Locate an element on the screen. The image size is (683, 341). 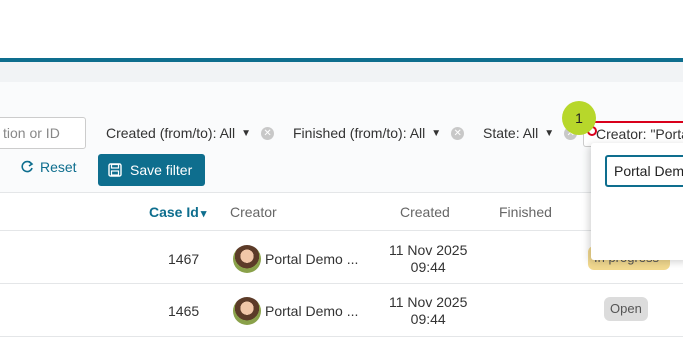
table-header is located at coordinates (341, 211).